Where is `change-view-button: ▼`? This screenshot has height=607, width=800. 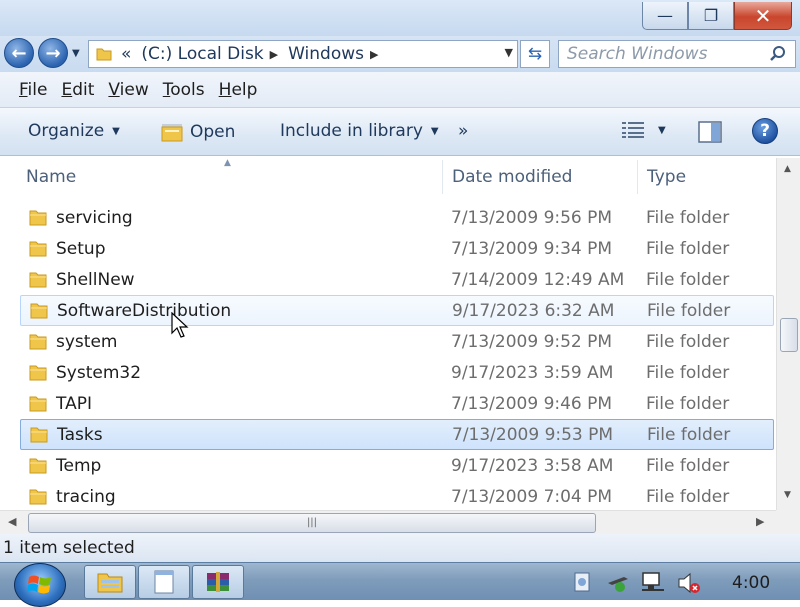 change-view-button: ▼ is located at coordinates (644, 130).